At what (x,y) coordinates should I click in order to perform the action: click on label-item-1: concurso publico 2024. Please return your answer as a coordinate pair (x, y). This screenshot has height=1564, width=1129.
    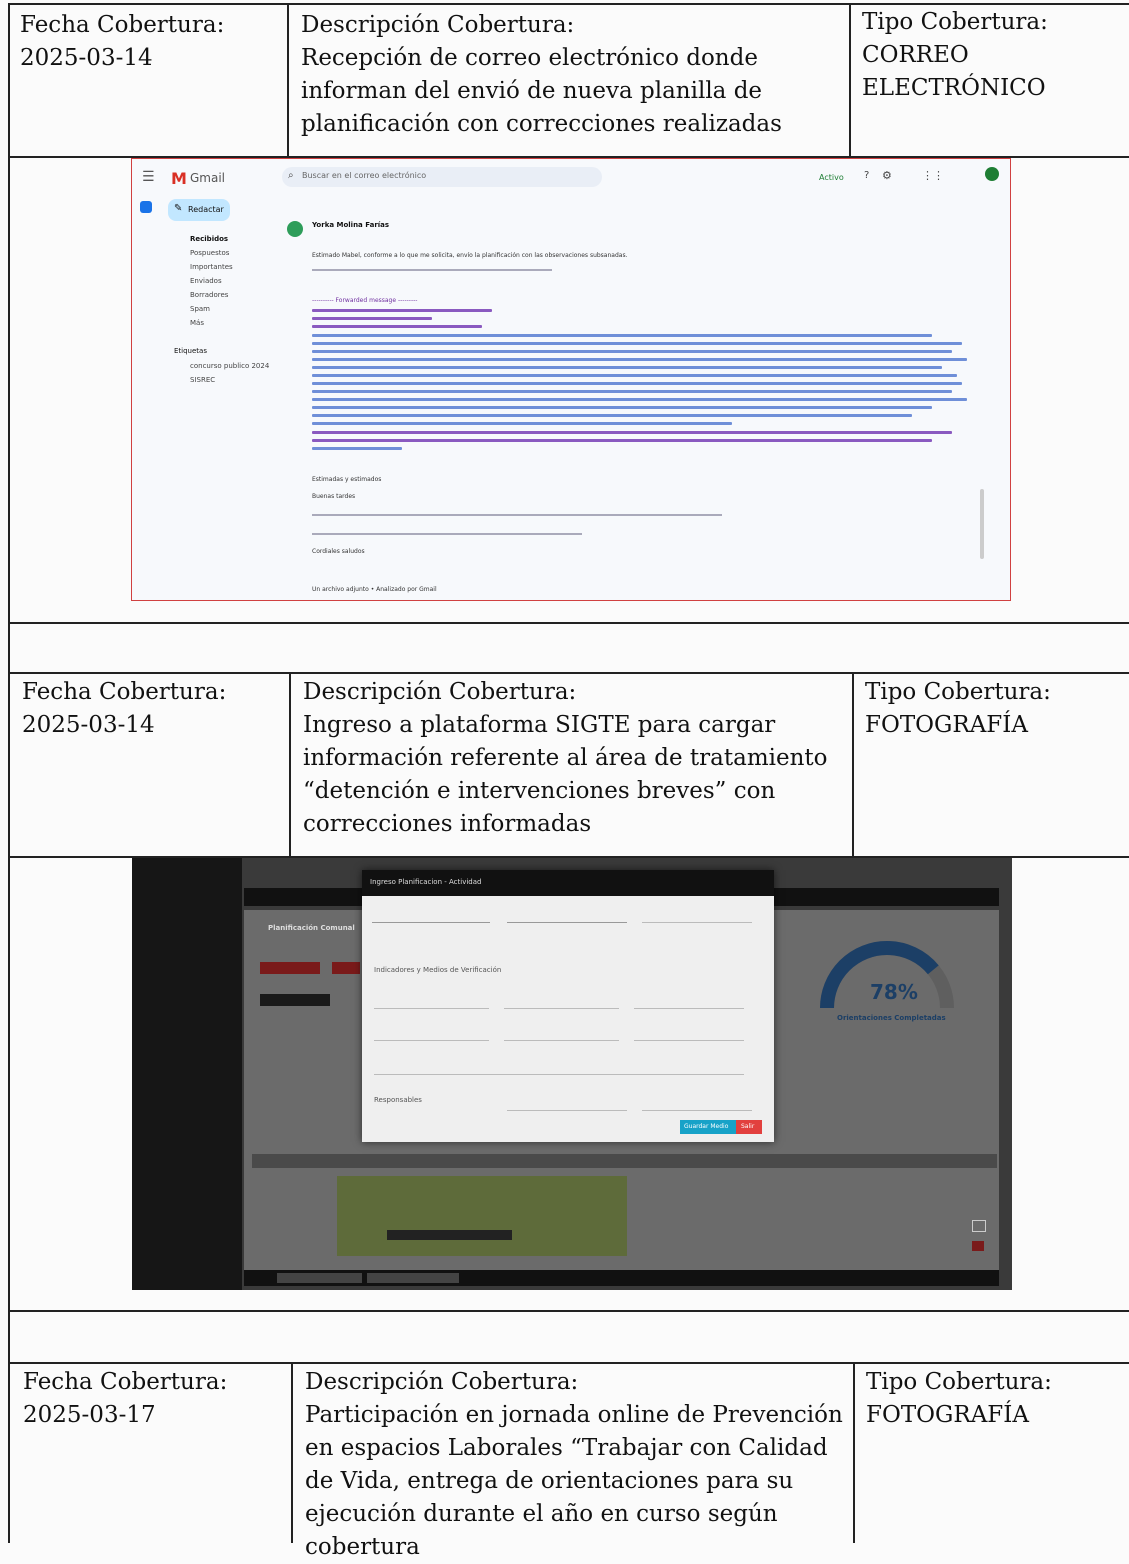
    Looking at the image, I should click on (229, 366).